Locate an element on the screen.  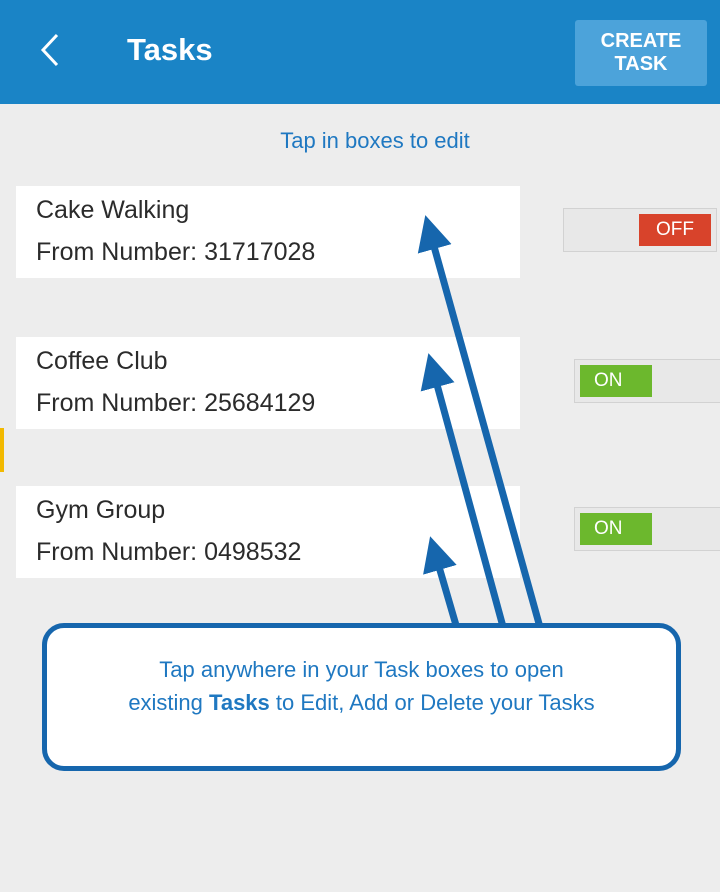
task-number: From Number: 31717028 is located at coordinates (176, 252).